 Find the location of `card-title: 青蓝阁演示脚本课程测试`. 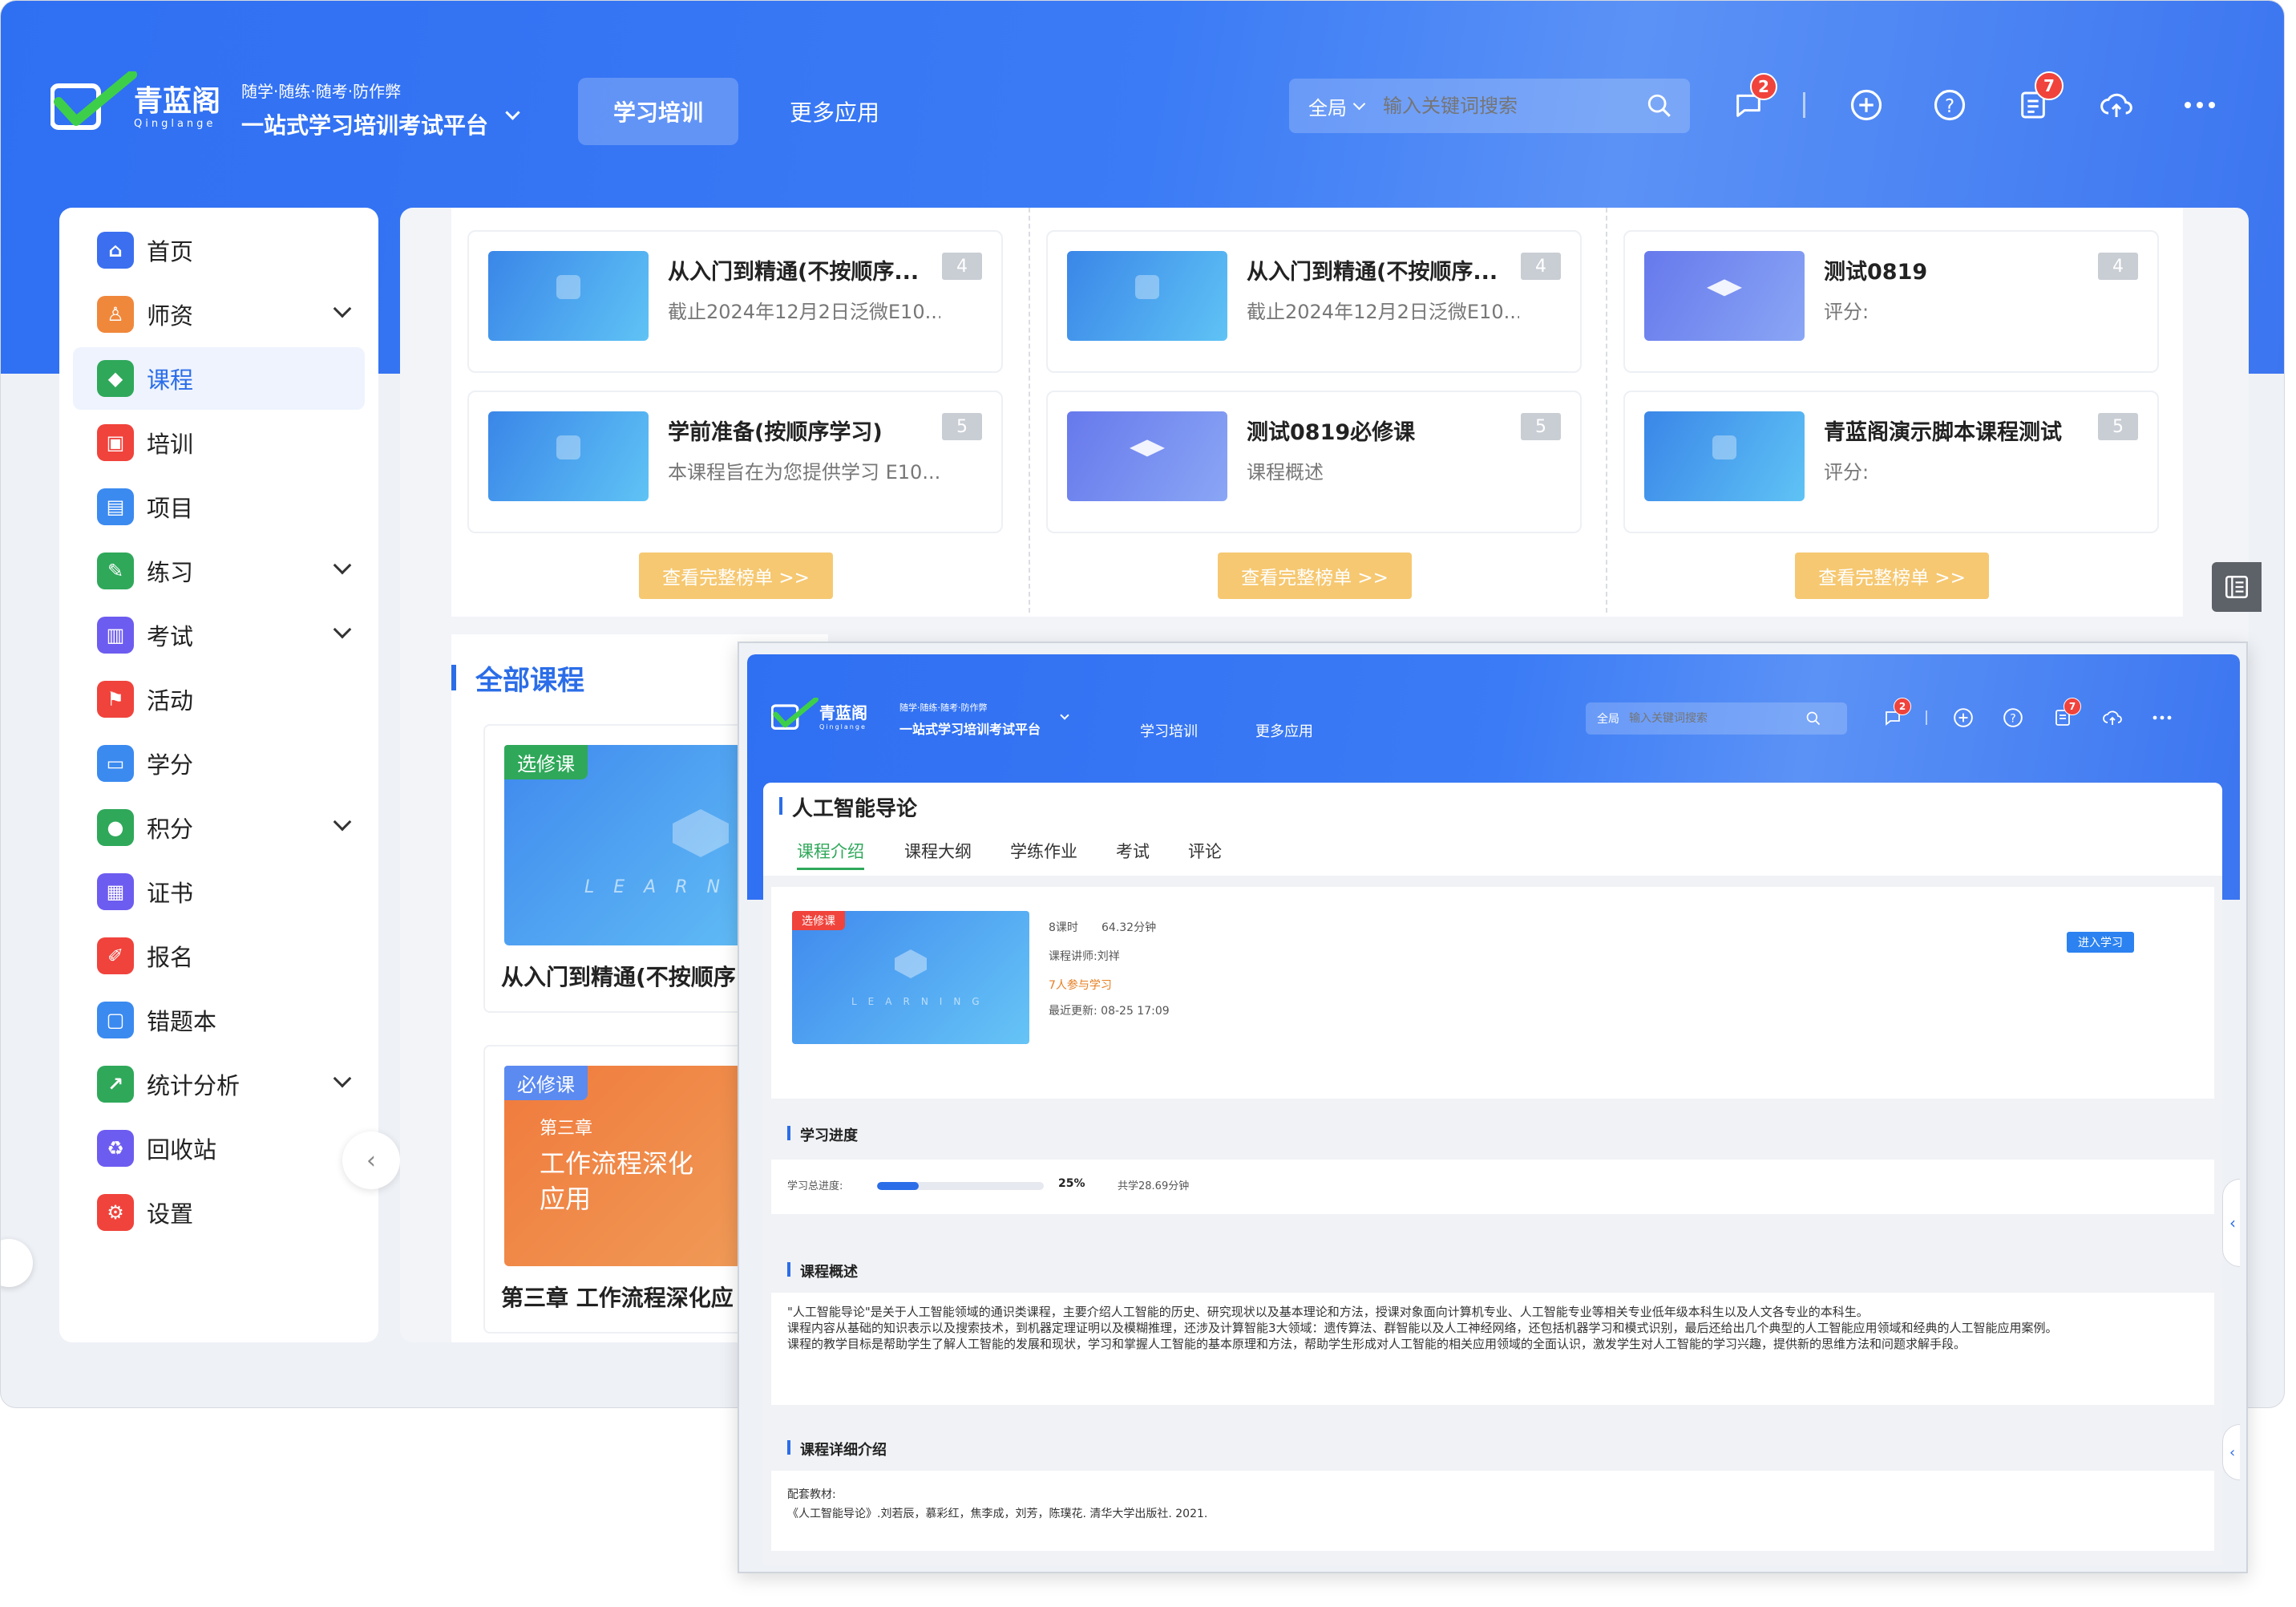

card-title: 青蓝阁演示脚本课程测试 is located at coordinates (1943, 432).